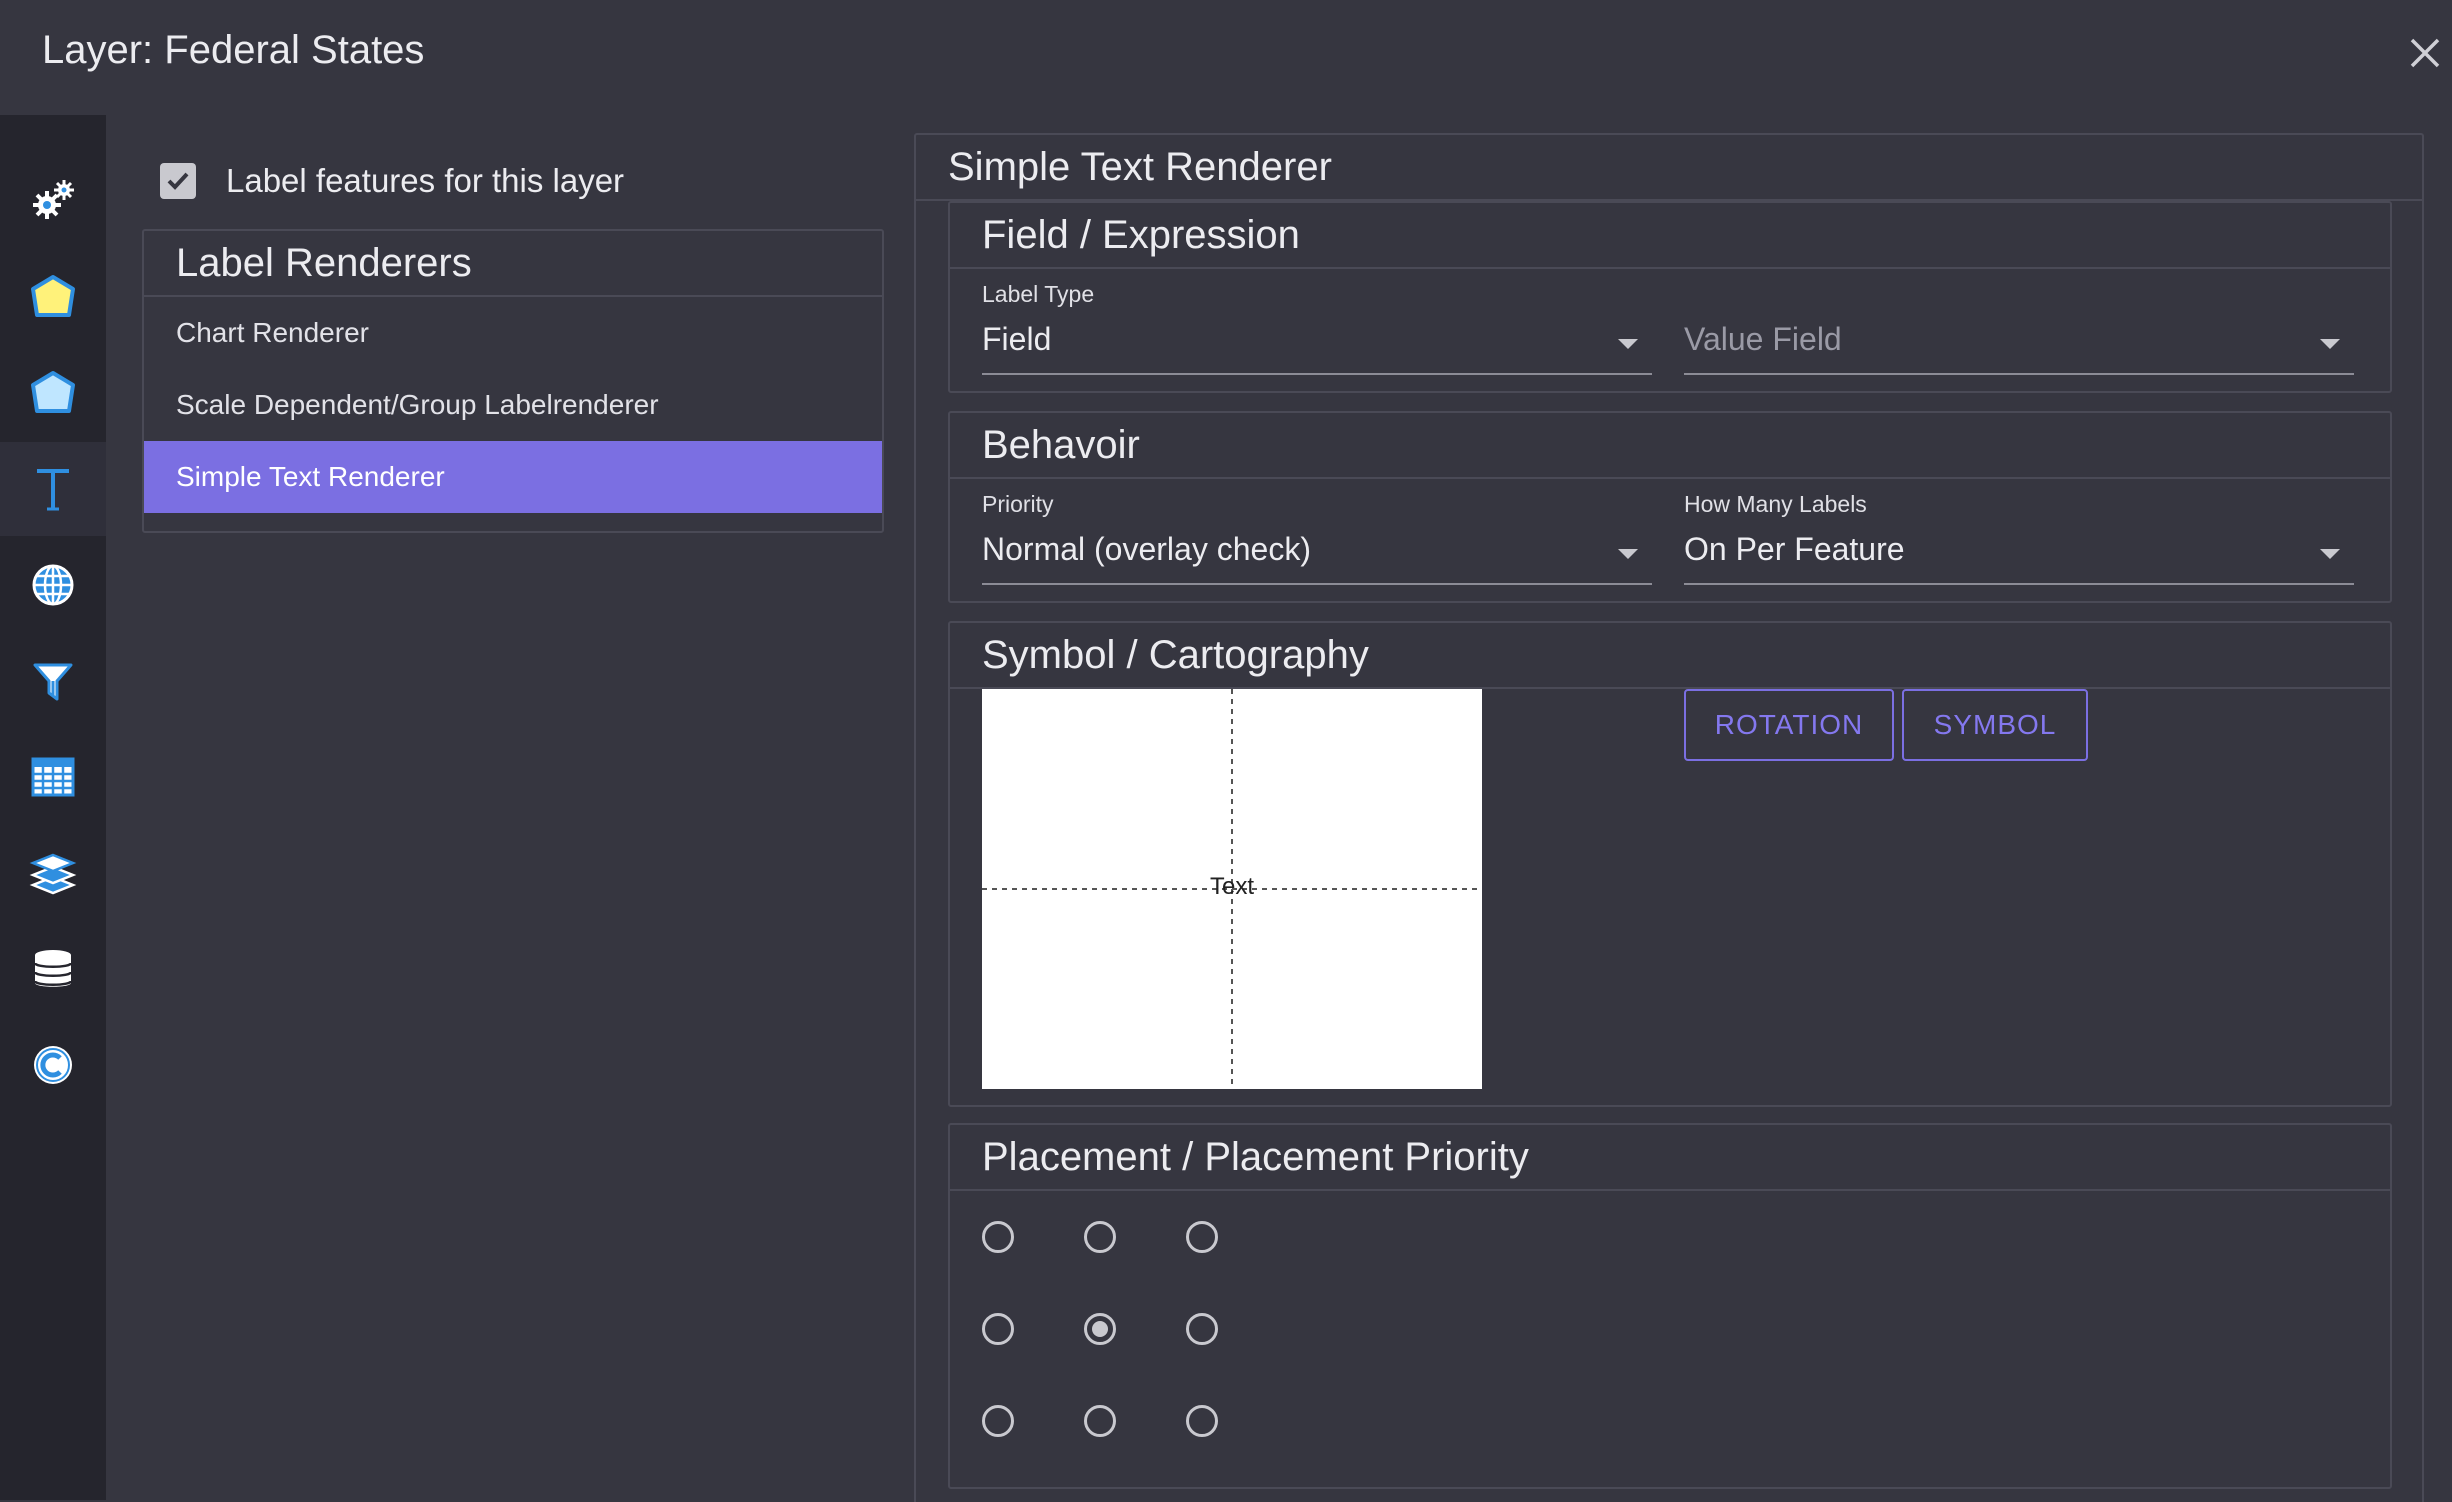 The height and width of the screenshot is (1502, 2452). Describe the element at coordinates (425, 180) in the screenshot. I see `label-features-label: Label features for this layer` at that location.